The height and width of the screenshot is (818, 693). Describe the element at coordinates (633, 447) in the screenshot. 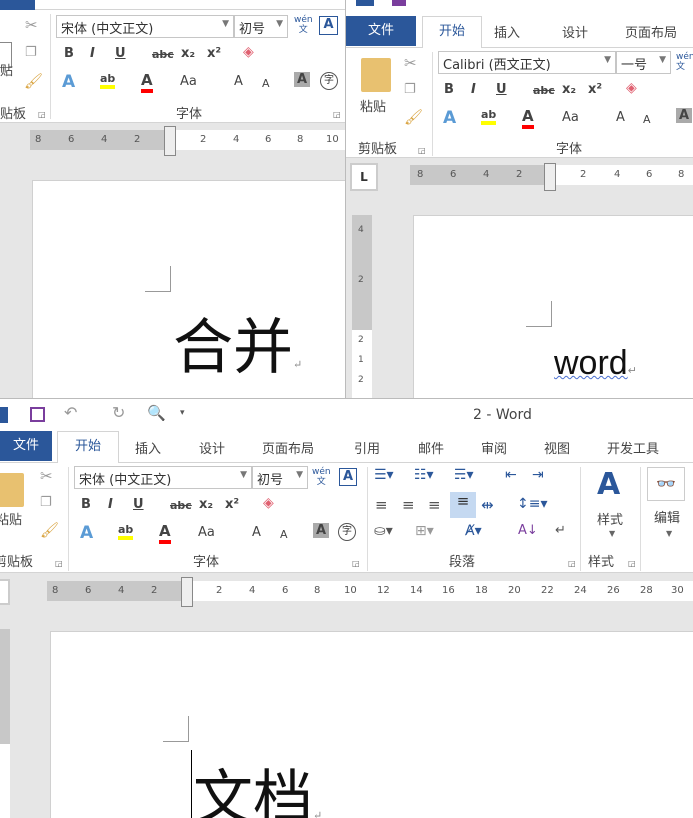

I see `tab-developer: 开发工具` at that location.